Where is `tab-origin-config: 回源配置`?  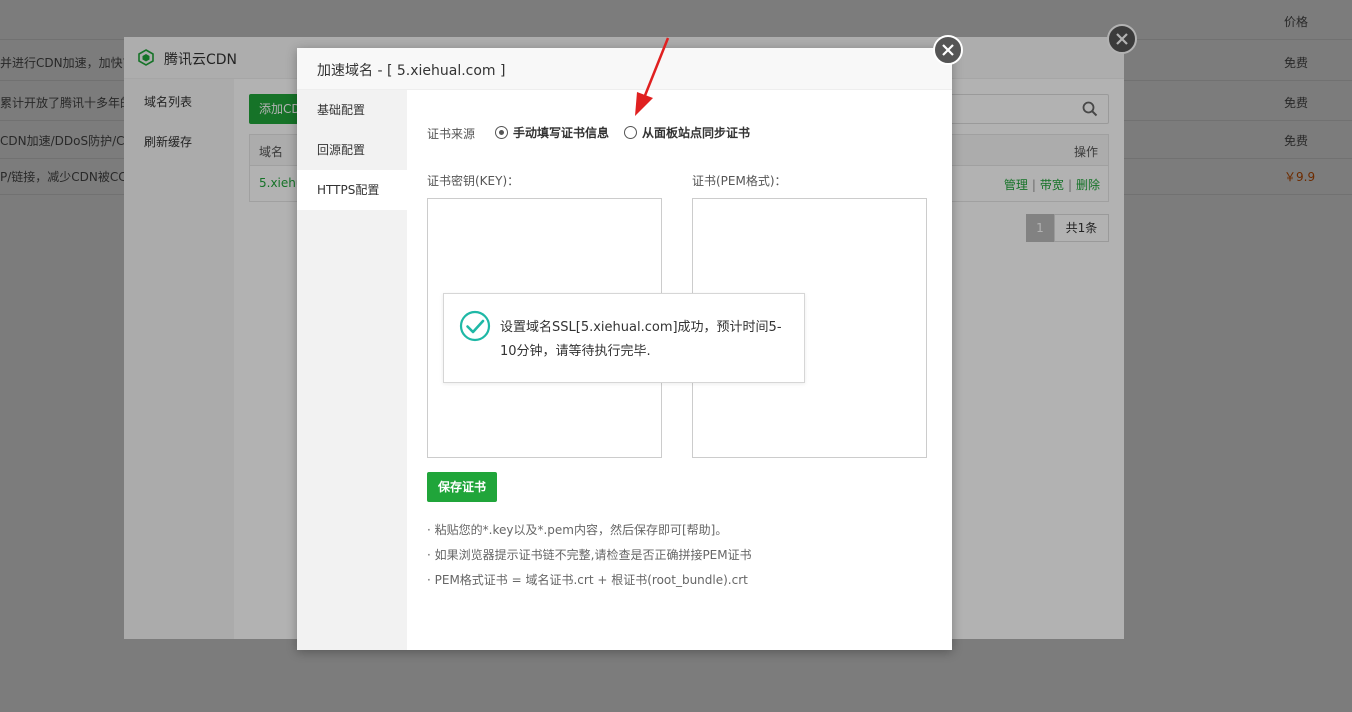
tab-origin-config: 回源配置 is located at coordinates (352, 150).